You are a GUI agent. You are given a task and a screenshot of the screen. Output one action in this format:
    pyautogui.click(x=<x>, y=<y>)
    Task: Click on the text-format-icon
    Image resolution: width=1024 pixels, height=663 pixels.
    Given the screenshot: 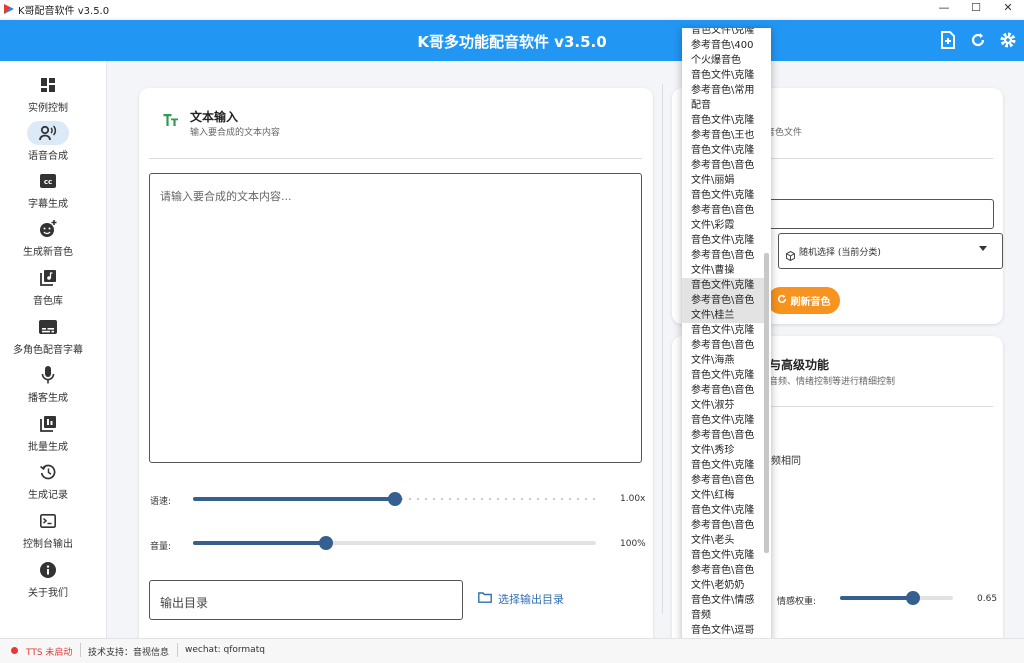 What is the action you would take?
    pyautogui.click(x=171, y=121)
    